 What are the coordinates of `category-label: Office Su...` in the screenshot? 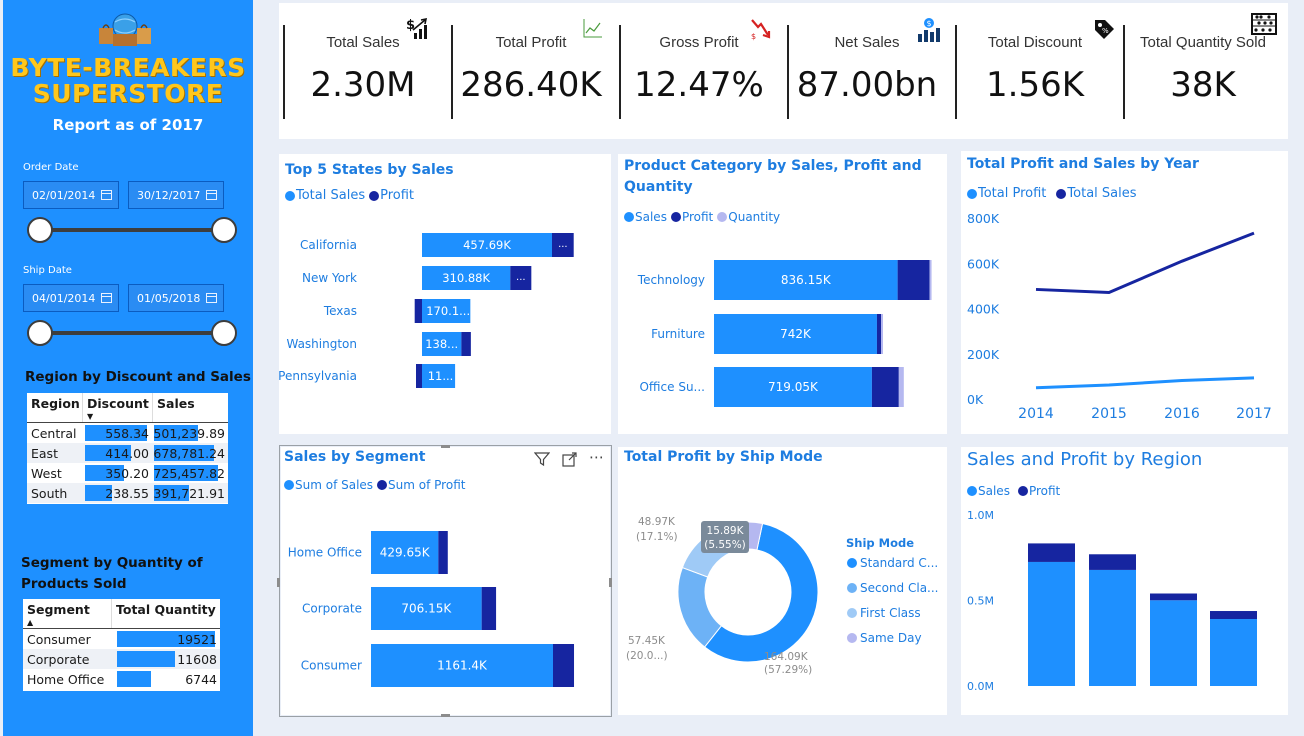 It's located at (672, 387).